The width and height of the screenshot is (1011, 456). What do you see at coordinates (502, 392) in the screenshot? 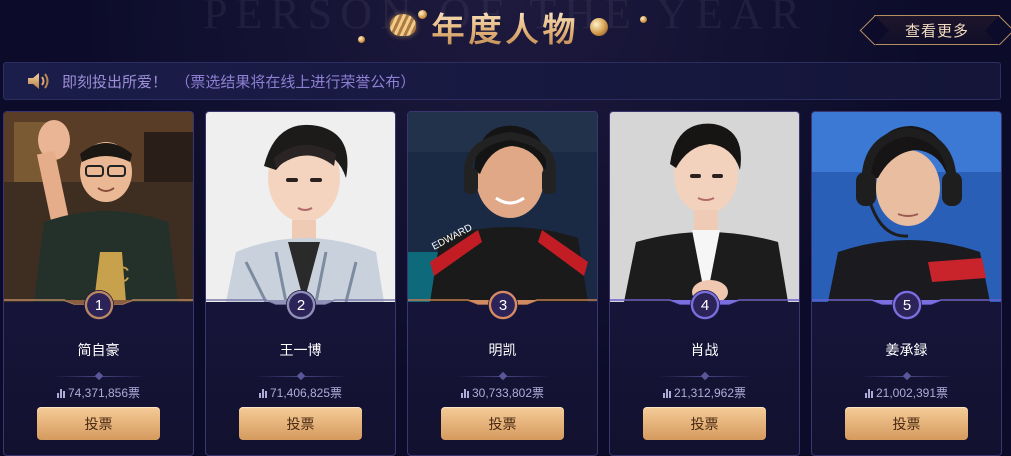
I see `vote-count: 30,733,802票` at bounding box center [502, 392].